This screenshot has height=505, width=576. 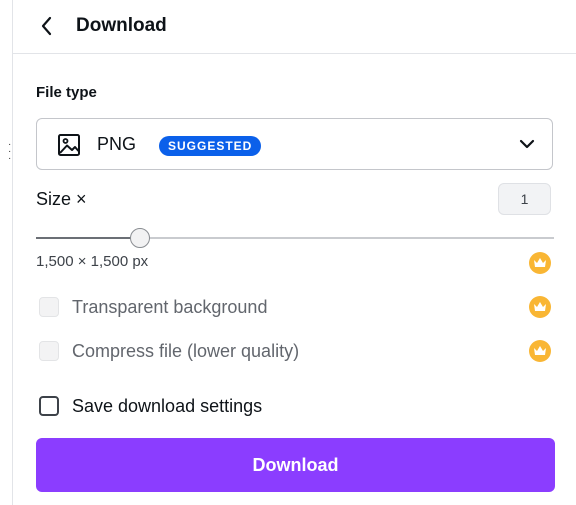 I want to click on file-type-value: PNG, so click(x=117, y=144).